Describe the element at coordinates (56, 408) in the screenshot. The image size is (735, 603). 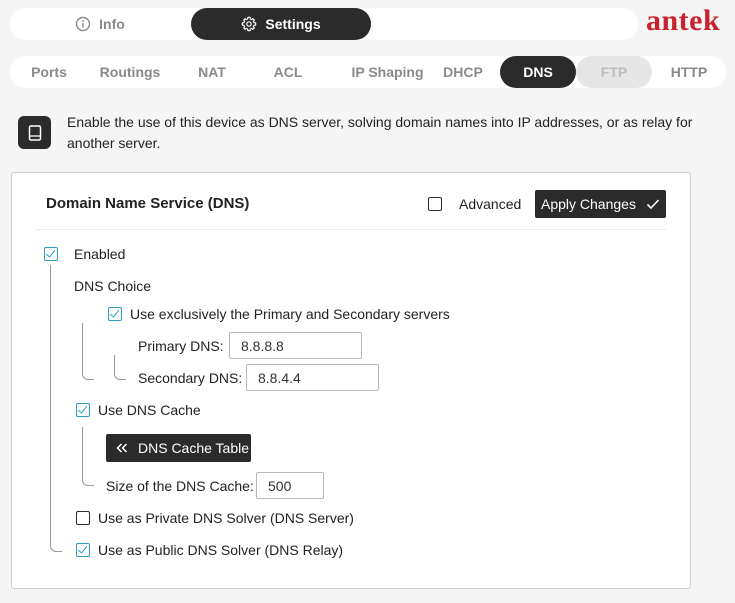
I see `tree-line-enabled` at that location.